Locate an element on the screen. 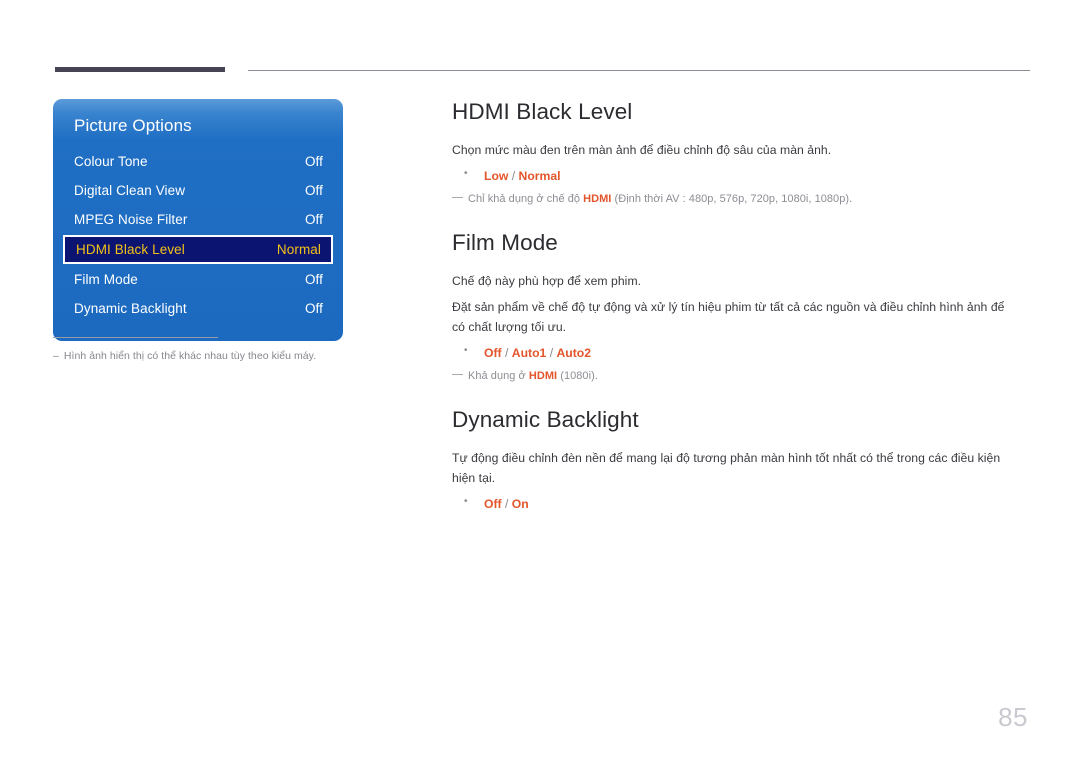 The height and width of the screenshot is (763, 1080). osd-row-label: MPEG Noise Filter is located at coordinates (131, 219).